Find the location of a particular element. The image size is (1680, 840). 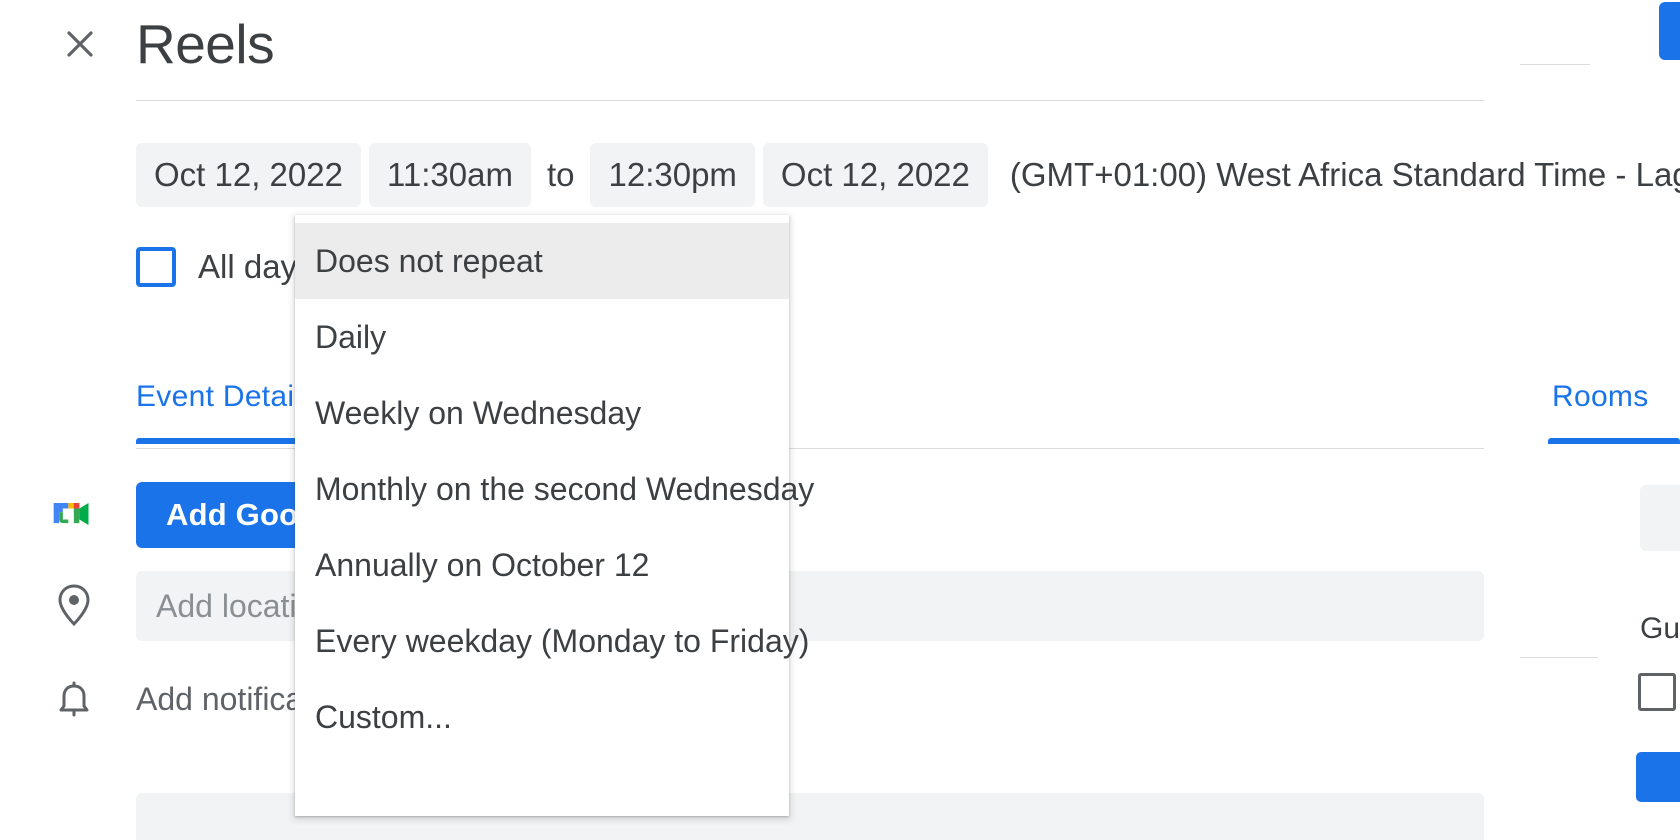

all-day-label: All day is located at coordinates (248, 266).